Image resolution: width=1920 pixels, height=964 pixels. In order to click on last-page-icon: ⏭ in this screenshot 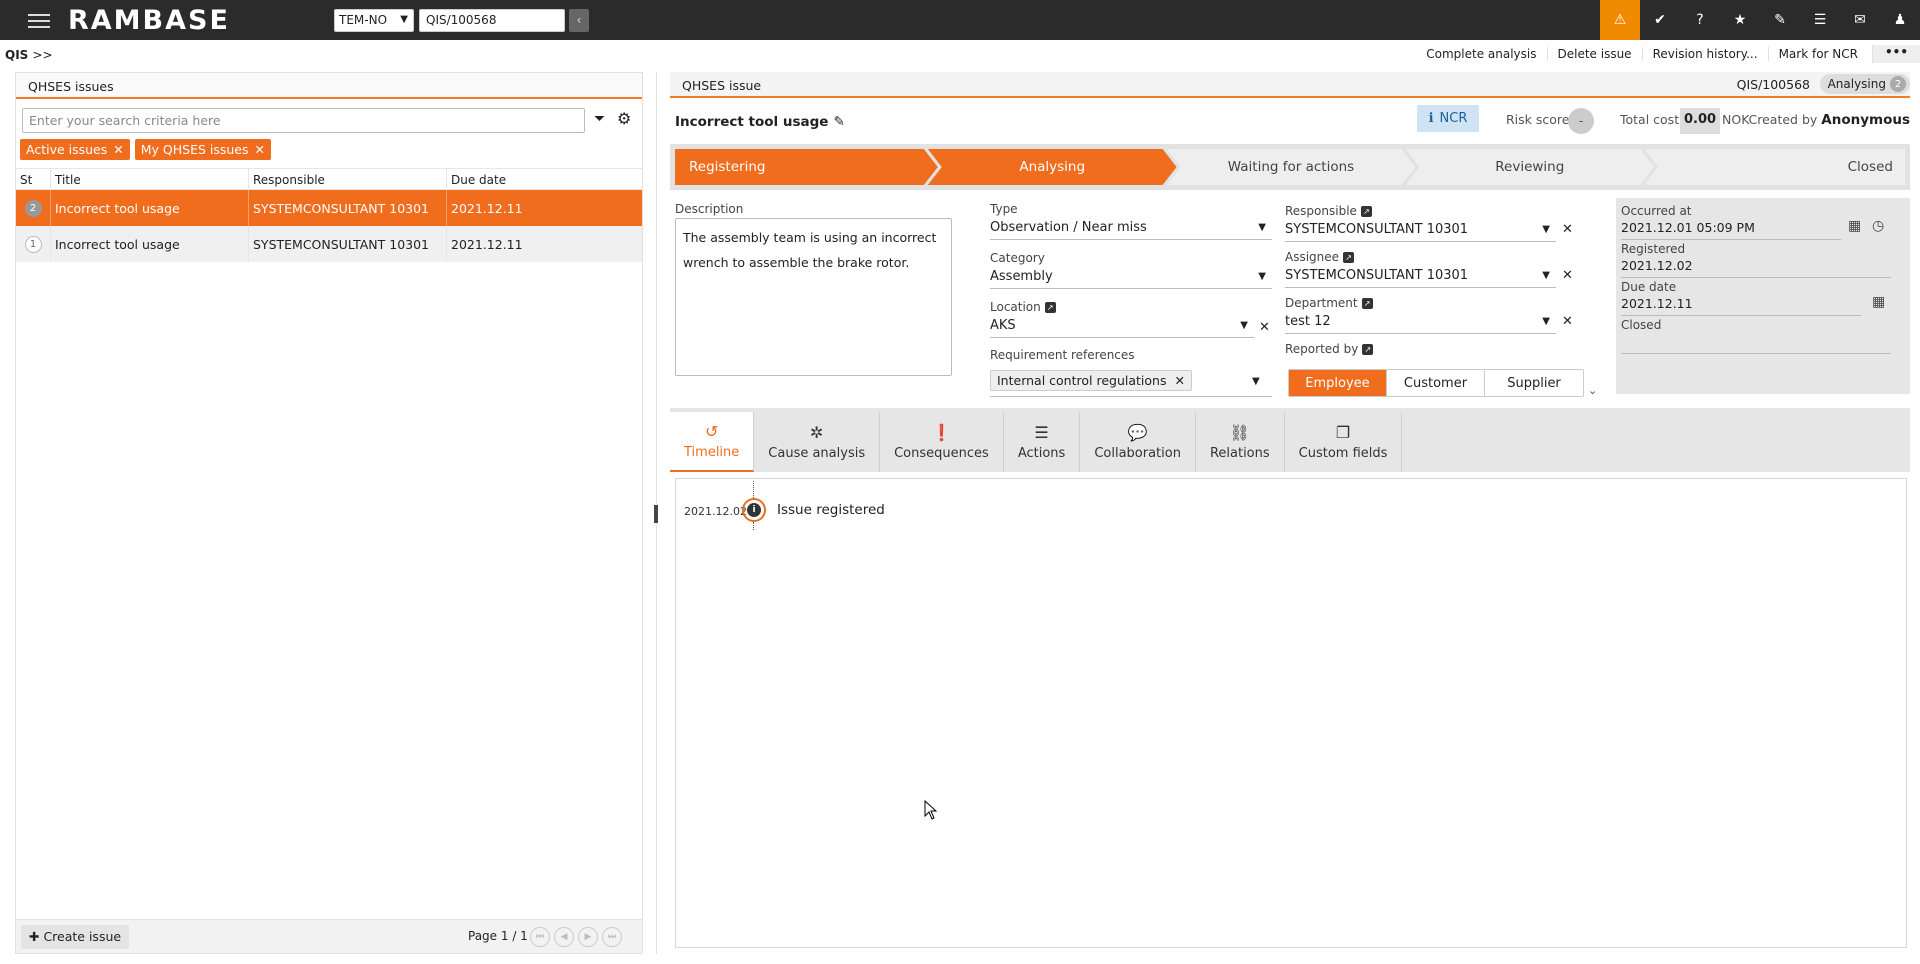, I will do `click(612, 937)`.